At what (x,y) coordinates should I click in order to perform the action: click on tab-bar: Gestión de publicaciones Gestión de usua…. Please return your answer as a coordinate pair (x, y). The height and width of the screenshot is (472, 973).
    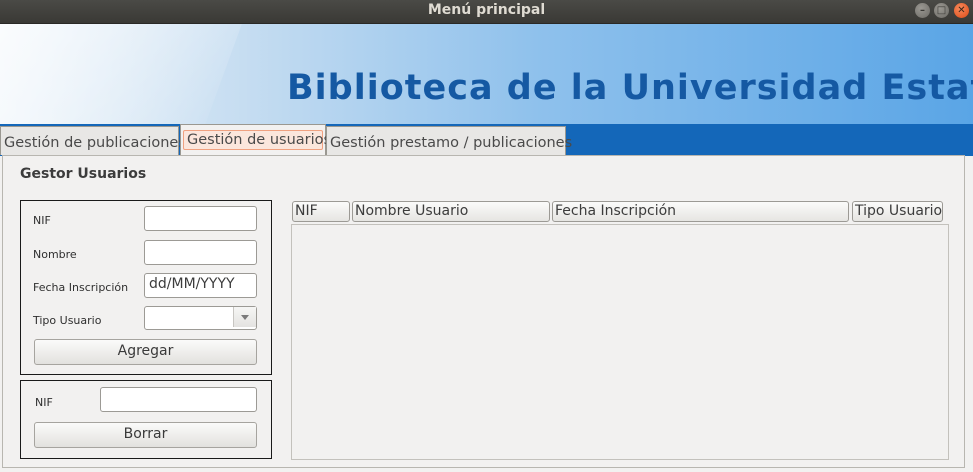
    Looking at the image, I should click on (486, 140).